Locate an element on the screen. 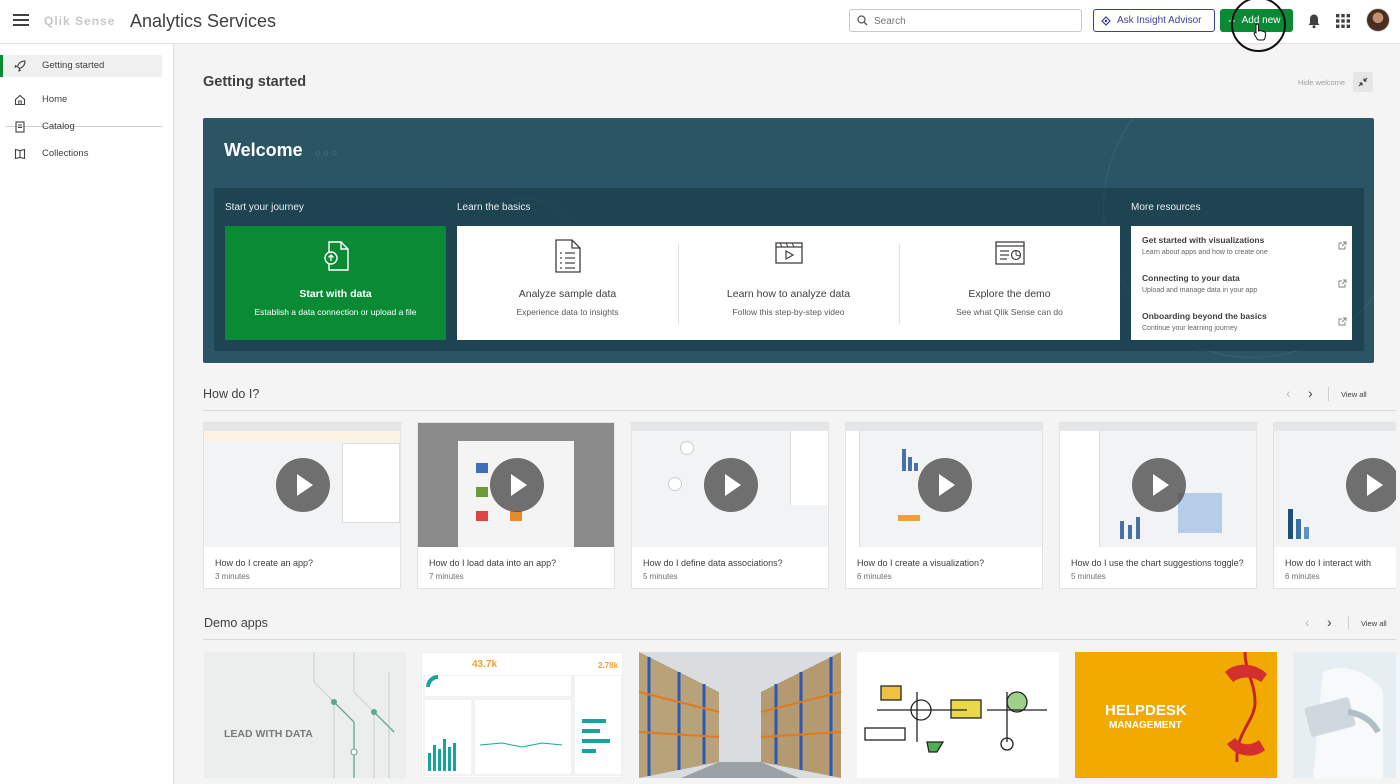 Image resolution: width=1400 pixels, height=784 pixels. sidebar-item-catalog: Catalog is located at coordinates (81, 127).